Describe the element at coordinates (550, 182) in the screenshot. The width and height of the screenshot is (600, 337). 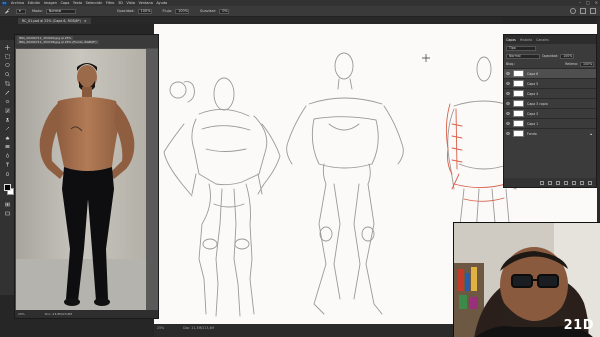
I see `layer-style-icon` at that location.